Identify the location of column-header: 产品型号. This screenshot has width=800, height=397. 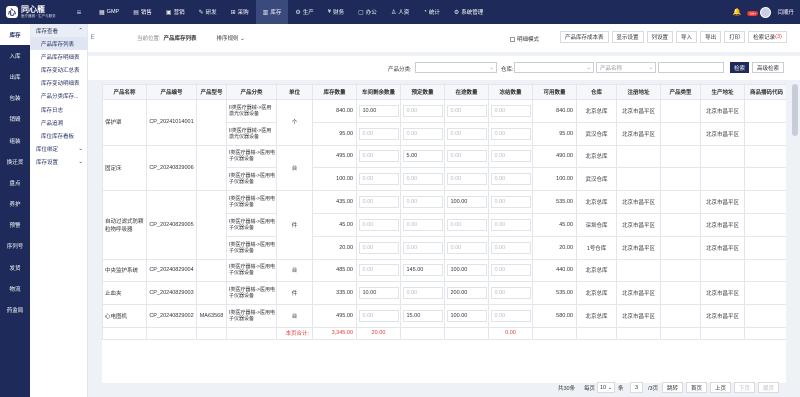
(211, 92).